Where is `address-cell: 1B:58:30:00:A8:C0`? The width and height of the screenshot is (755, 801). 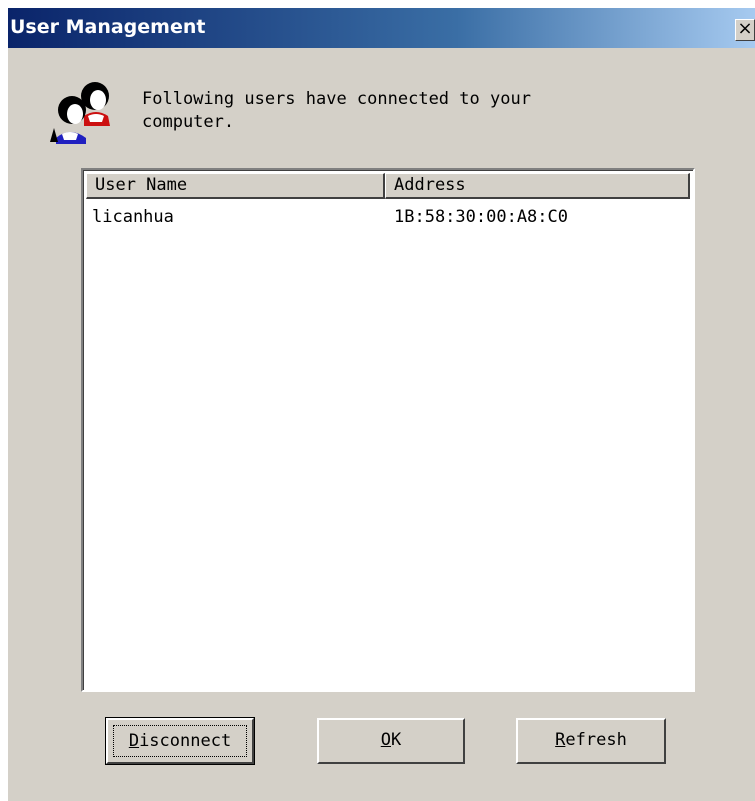
address-cell: 1B:58:30:00:A8:C0 is located at coordinates (481, 217).